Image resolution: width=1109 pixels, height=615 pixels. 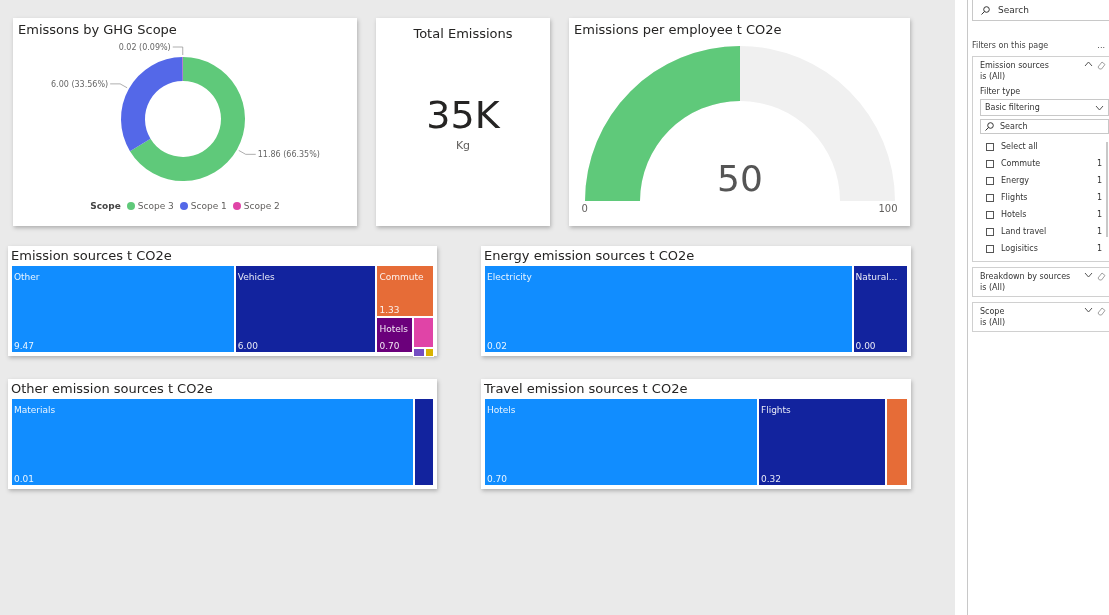 What do you see at coordinates (105, 206) in the screenshot?
I see `legend-title: Scope` at bounding box center [105, 206].